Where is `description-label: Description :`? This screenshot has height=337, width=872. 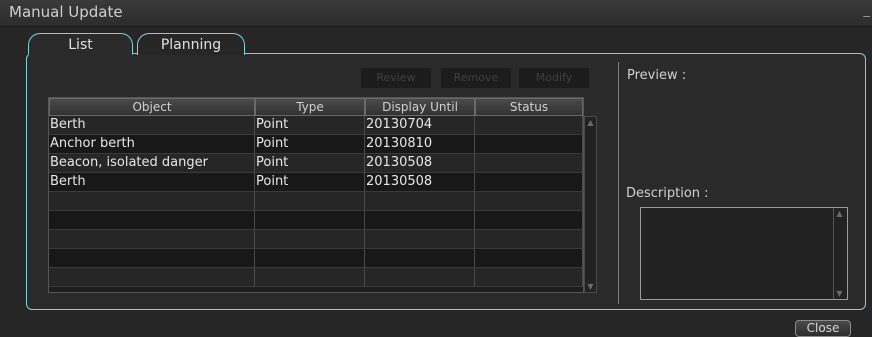 description-label: Description : is located at coordinates (667, 193).